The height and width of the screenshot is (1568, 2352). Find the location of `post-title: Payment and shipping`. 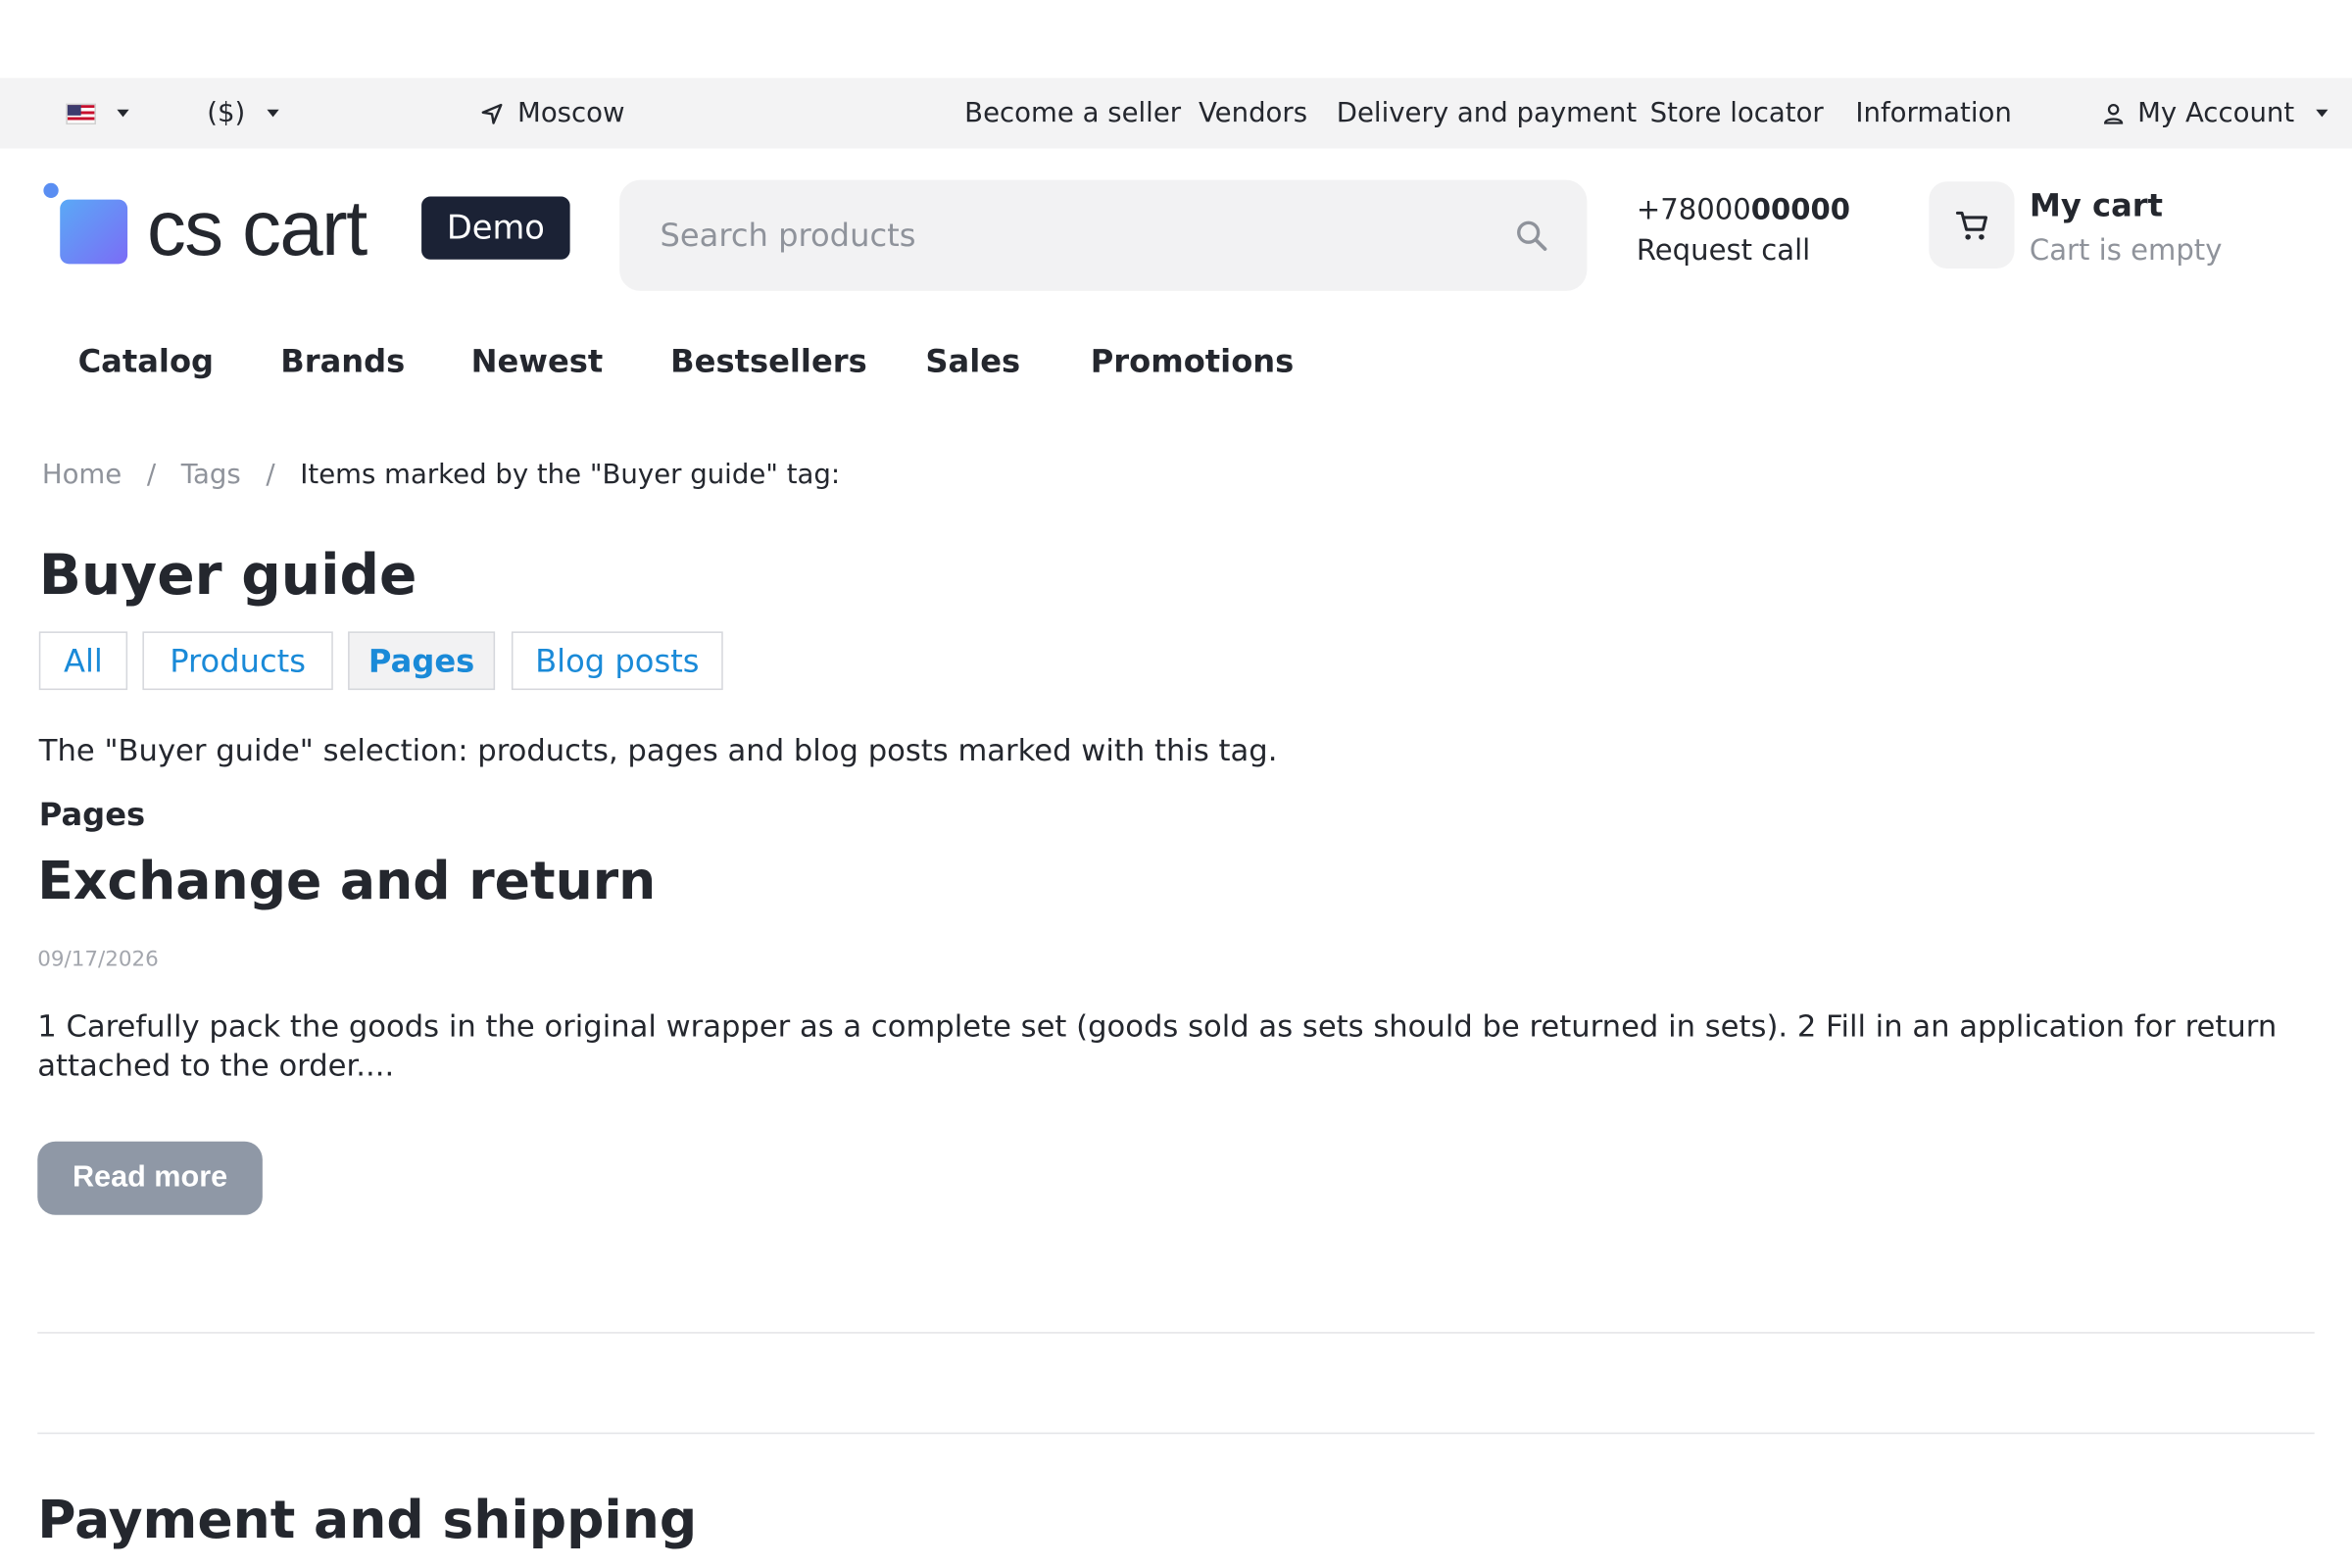

post-title: Payment and shipping is located at coordinates (367, 1520).